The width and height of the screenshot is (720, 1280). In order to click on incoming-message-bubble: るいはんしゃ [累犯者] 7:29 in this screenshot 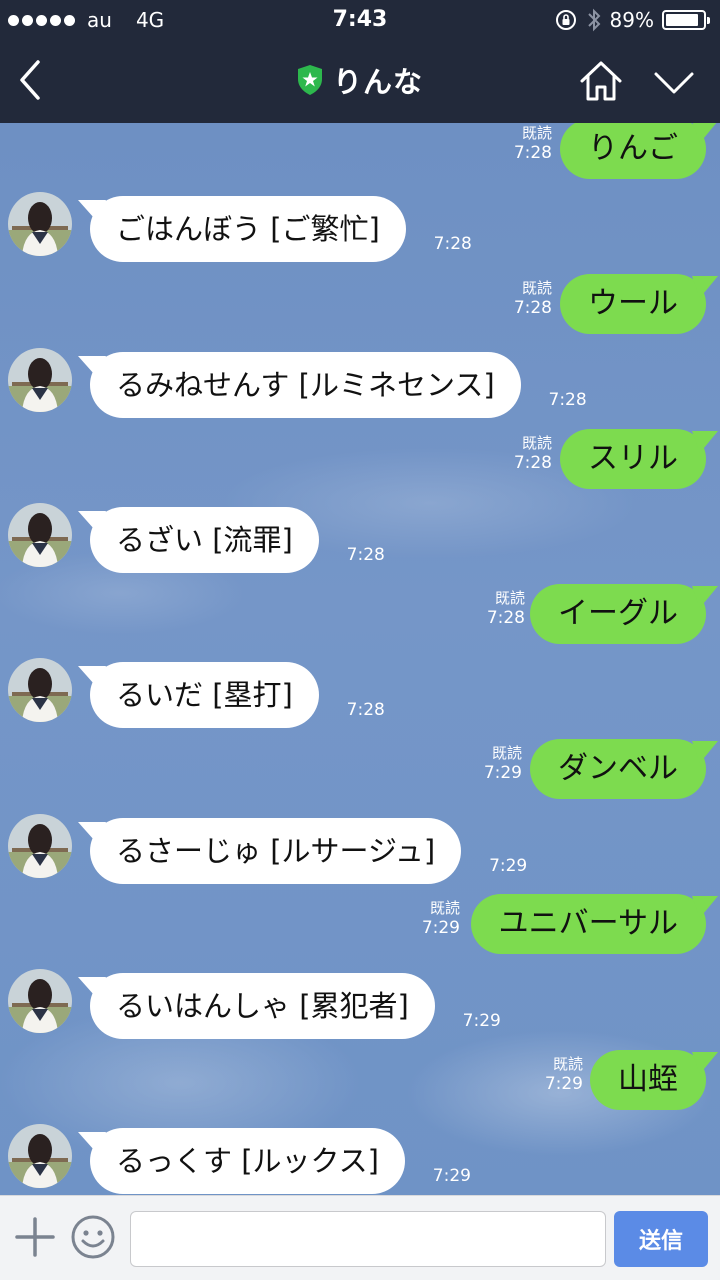, I will do `click(295, 1006)`.